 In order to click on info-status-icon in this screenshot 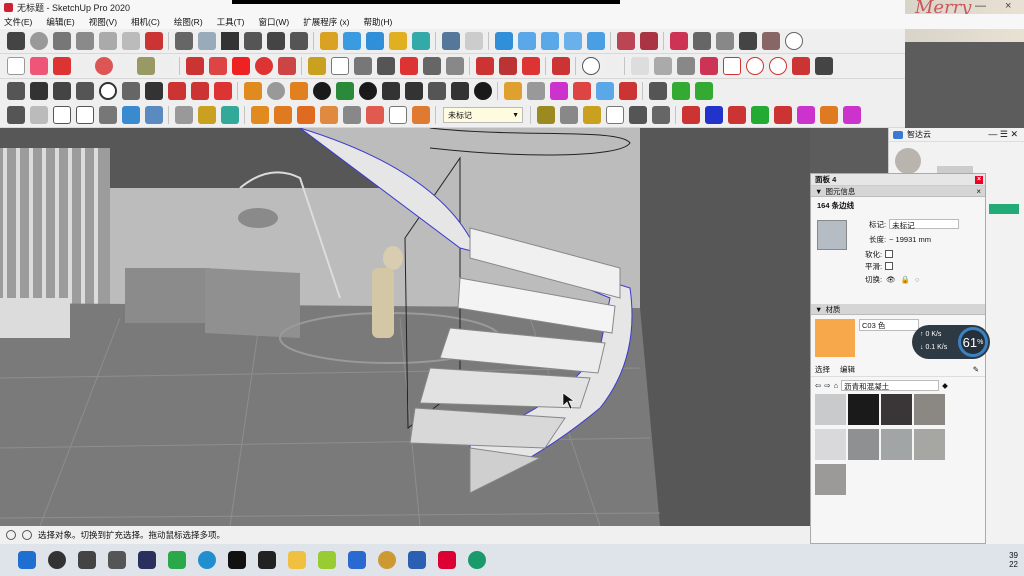, I will do `click(27, 535)`.